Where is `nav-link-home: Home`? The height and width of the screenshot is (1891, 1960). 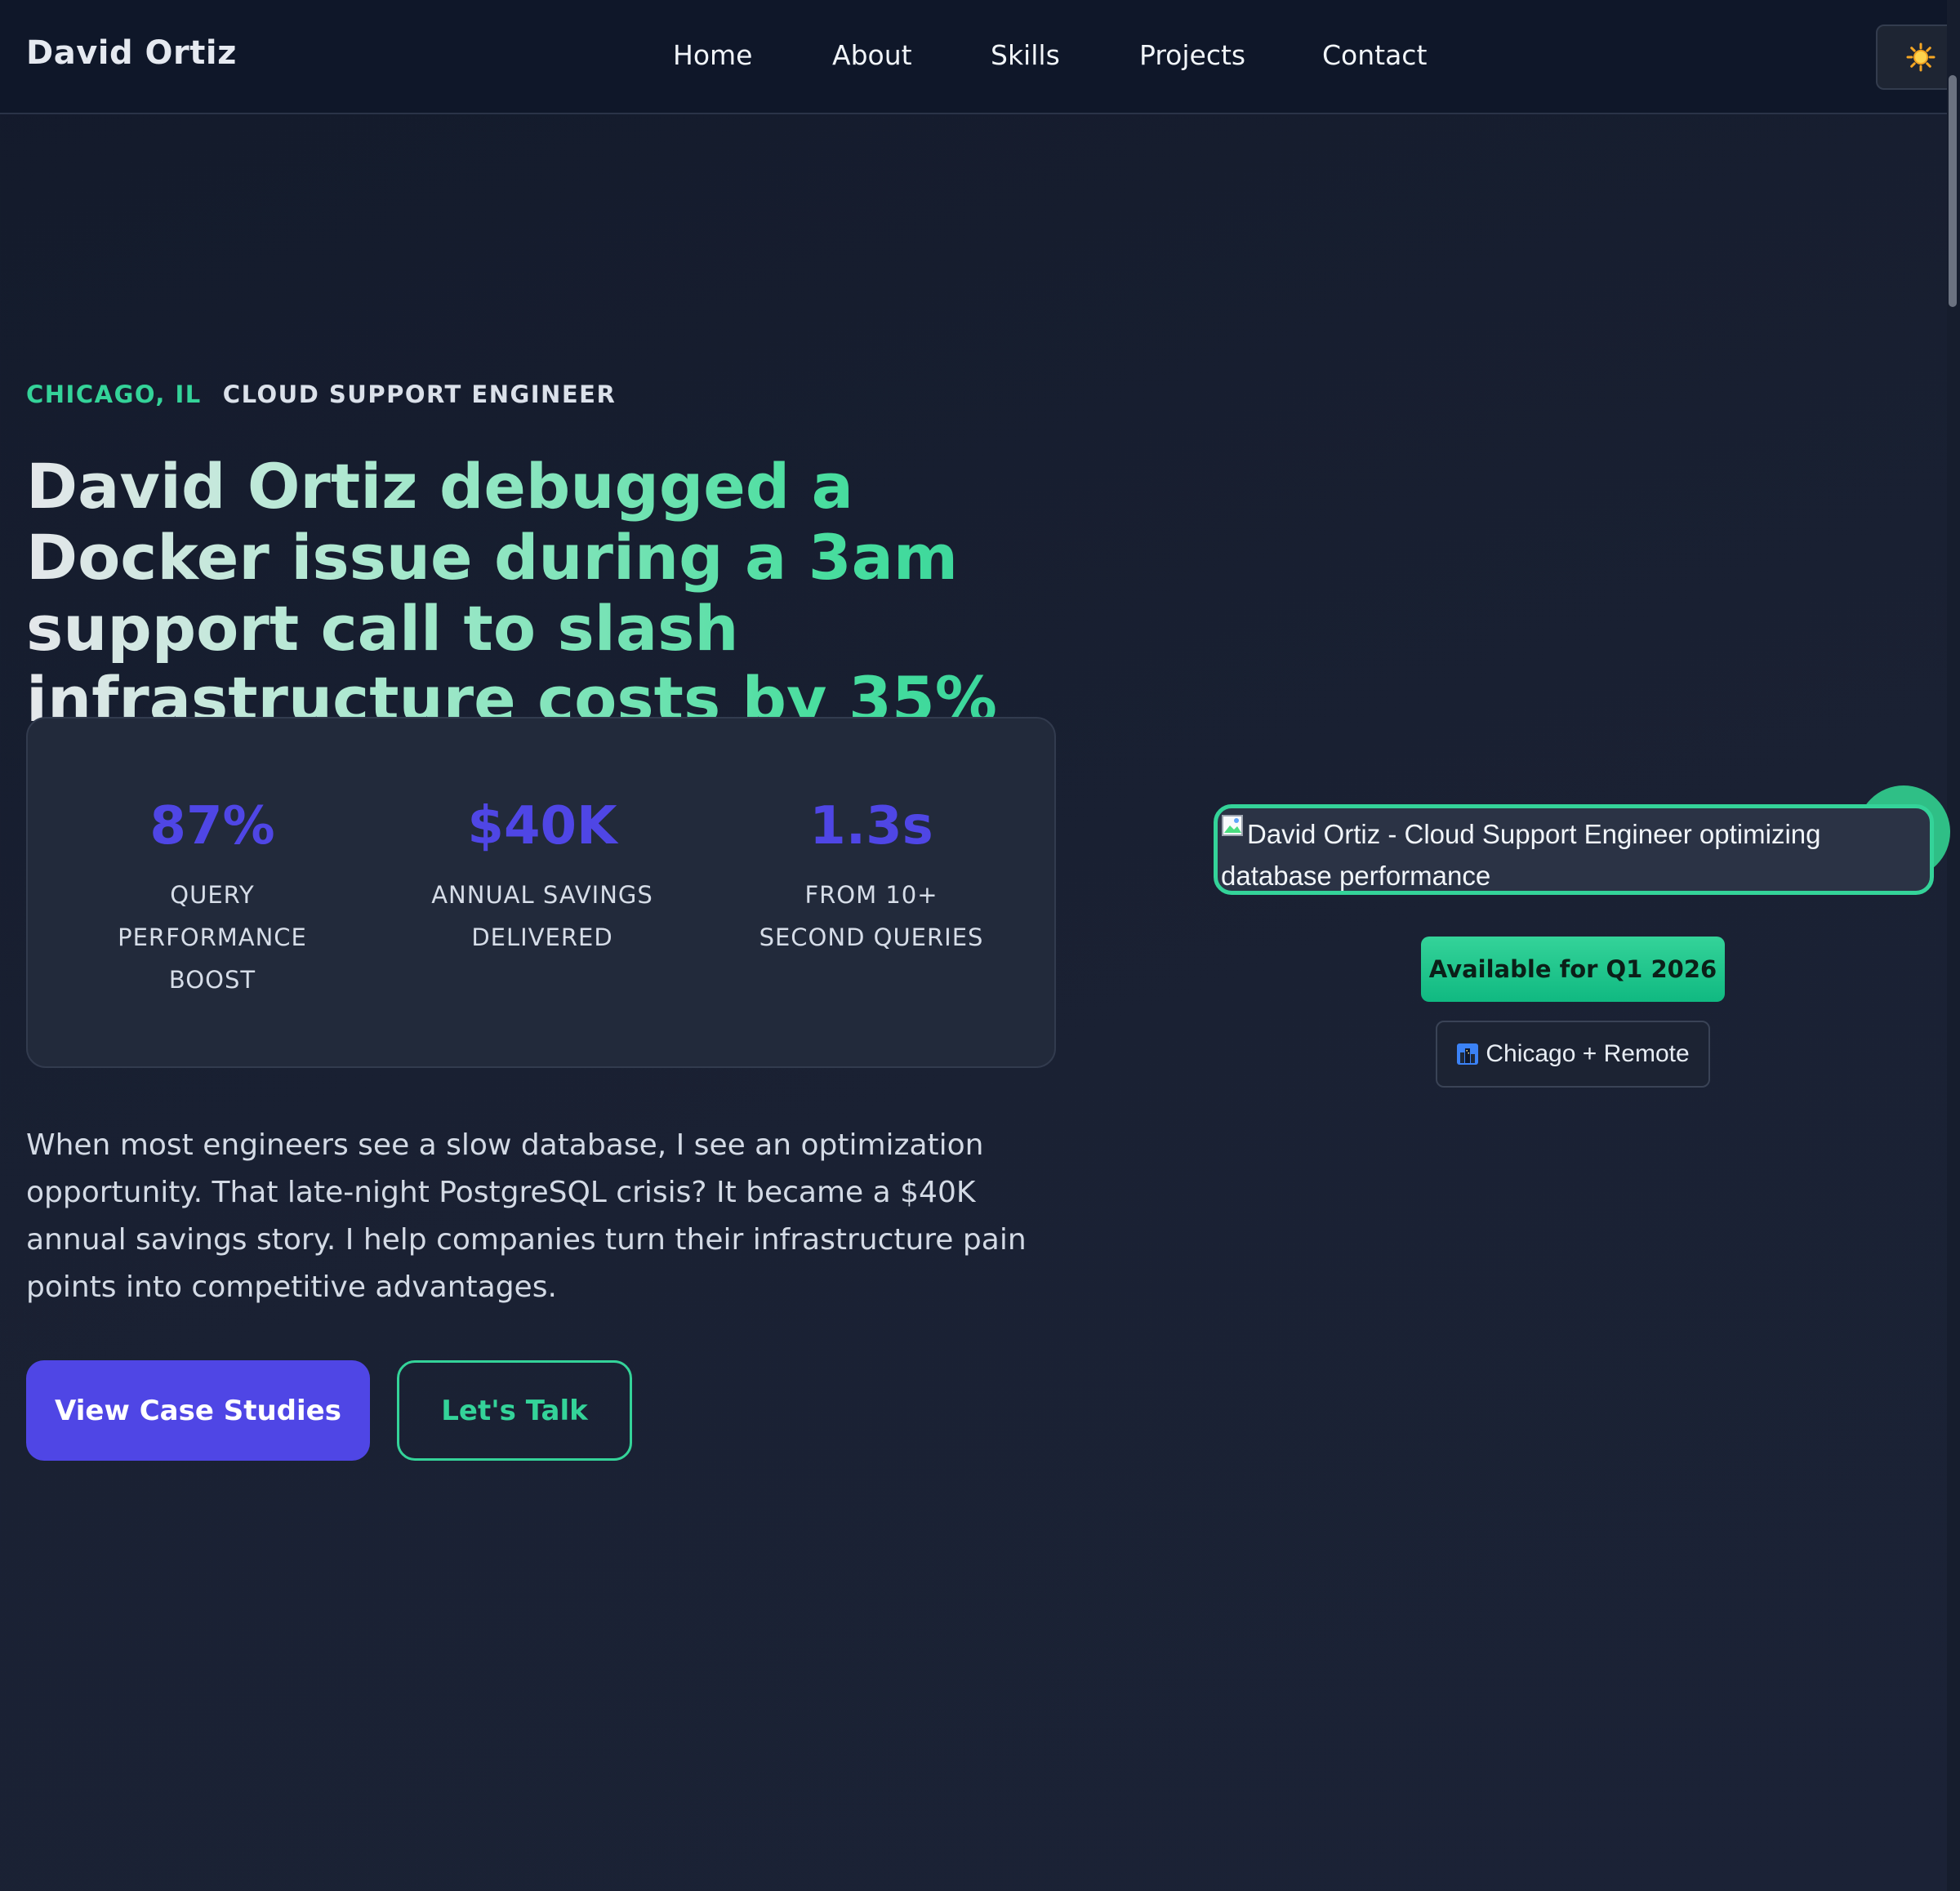 nav-link-home: Home is located at coordinates (712, 55).